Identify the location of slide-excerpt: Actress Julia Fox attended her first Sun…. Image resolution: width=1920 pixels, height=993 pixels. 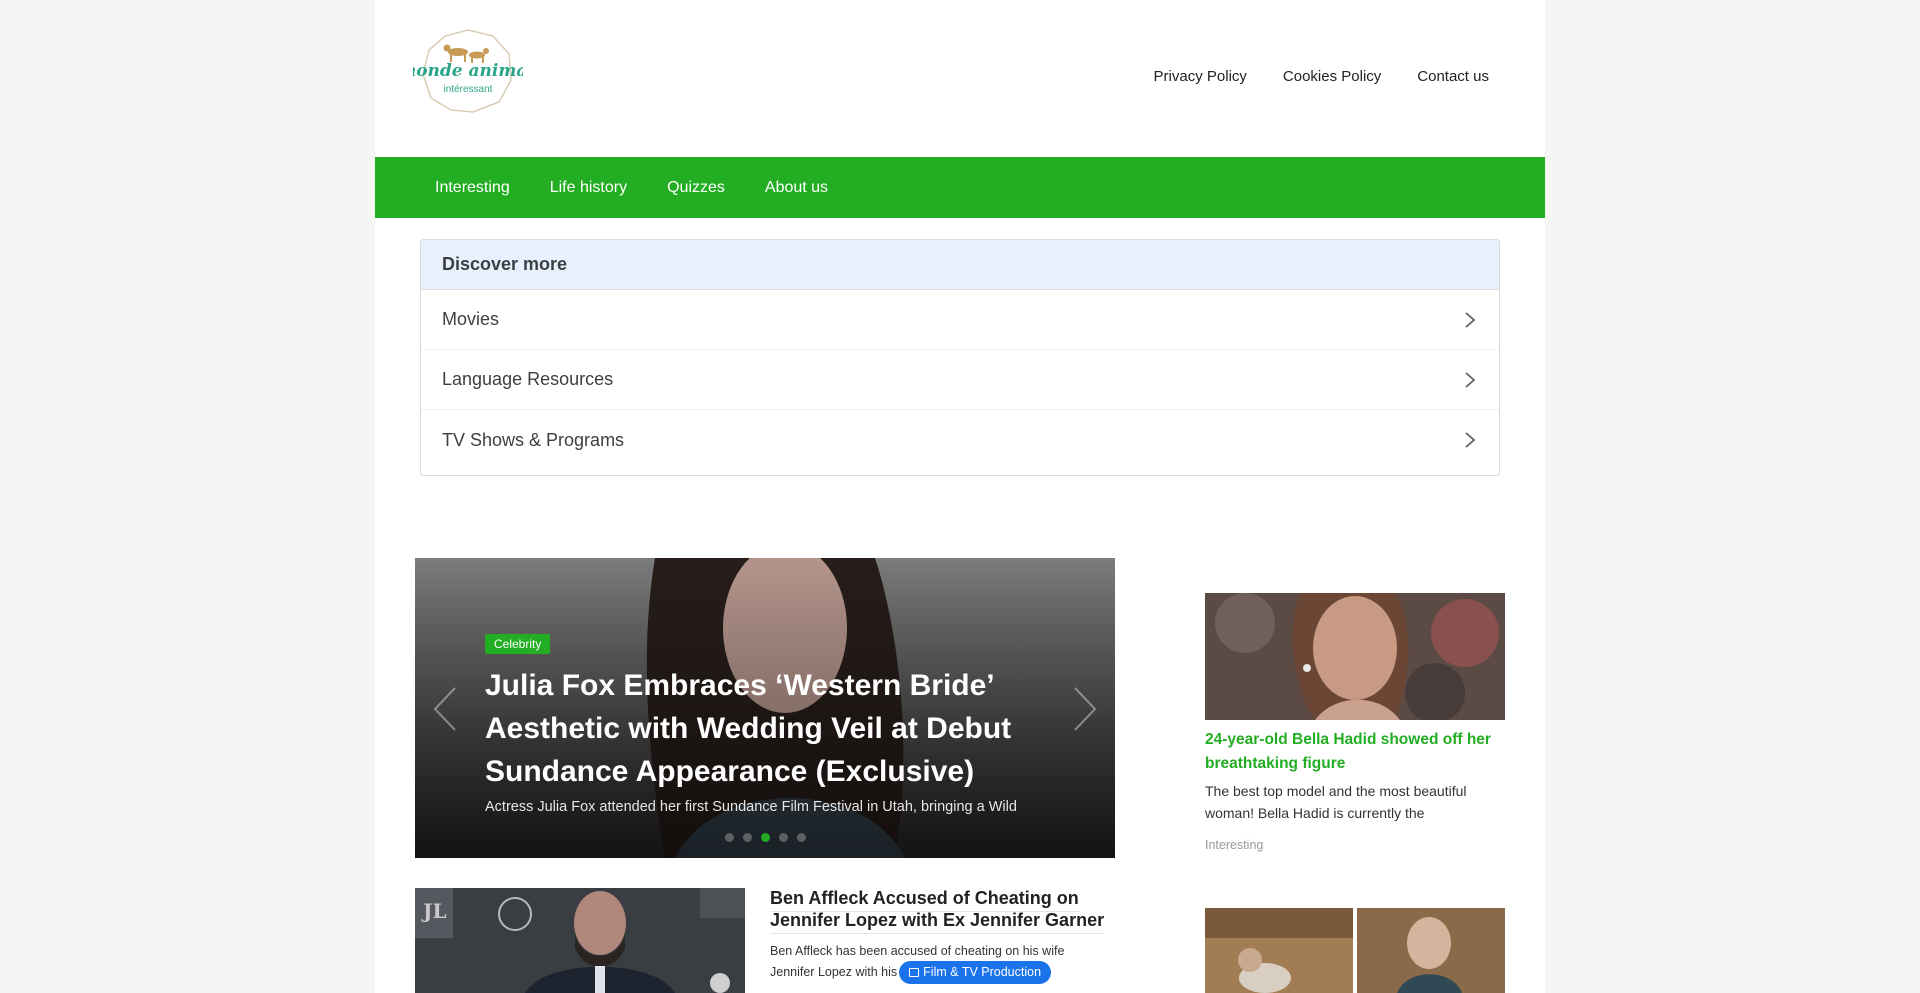
(751, 807).